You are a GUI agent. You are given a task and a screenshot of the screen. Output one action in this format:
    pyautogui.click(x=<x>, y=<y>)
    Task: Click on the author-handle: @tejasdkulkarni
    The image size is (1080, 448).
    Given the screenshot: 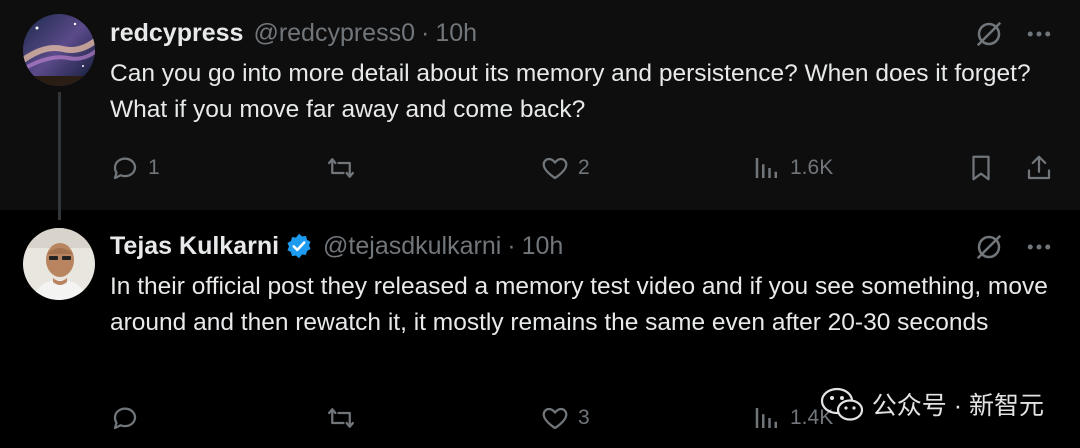 What is the action you would take?
    pyautogui.click(x=412, y=246)
    